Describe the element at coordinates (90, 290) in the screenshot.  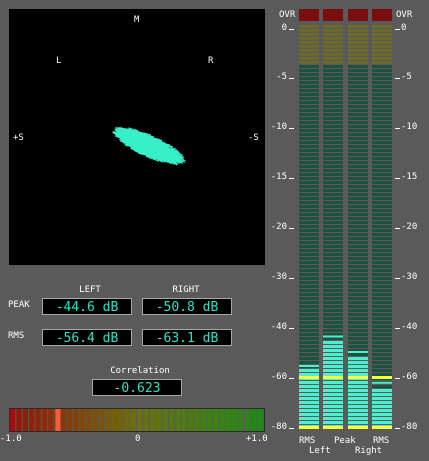
I see `left-header: LEFT` at that location.